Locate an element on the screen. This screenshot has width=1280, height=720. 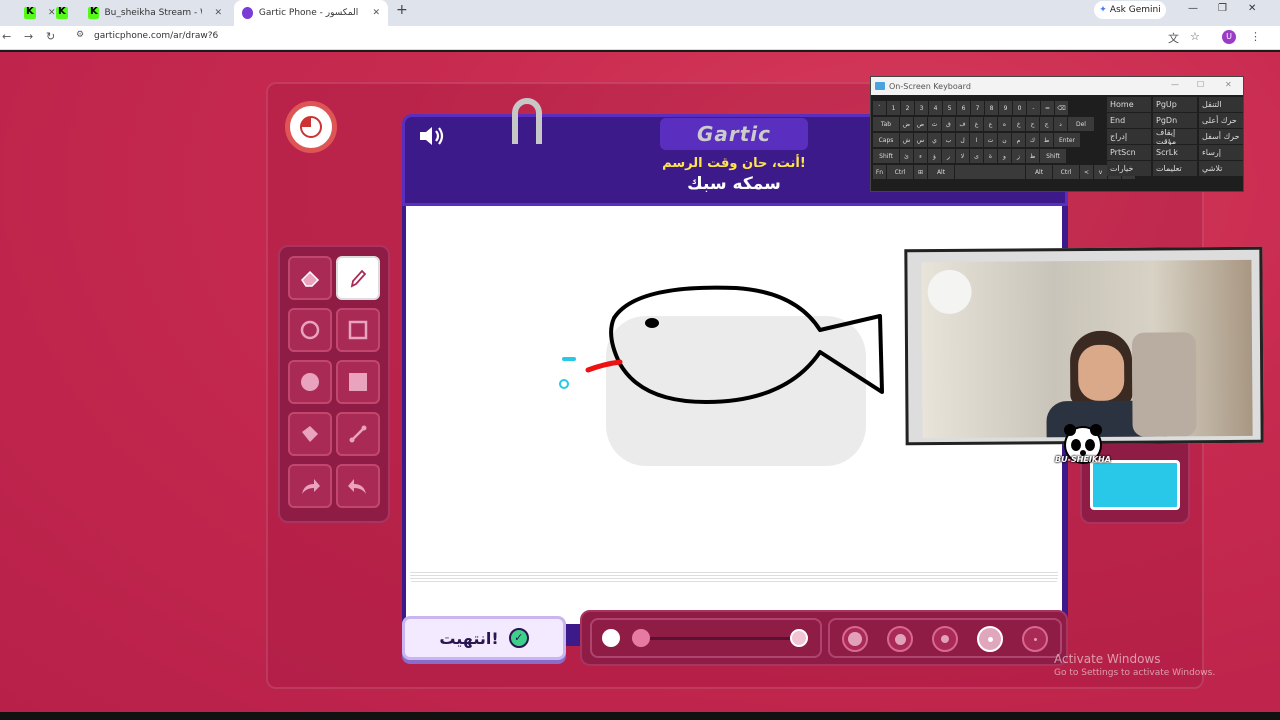
new-tab-button: + is located at coordinates (402, 10).